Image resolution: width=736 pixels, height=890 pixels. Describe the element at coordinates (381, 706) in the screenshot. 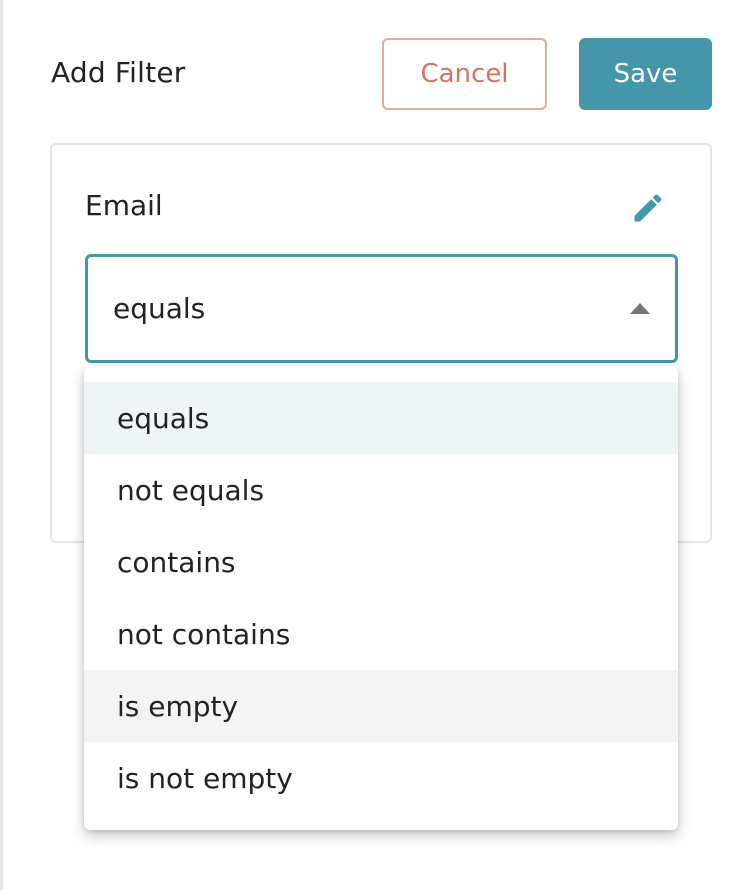

I see `option-is-empty: is empty` at that location.